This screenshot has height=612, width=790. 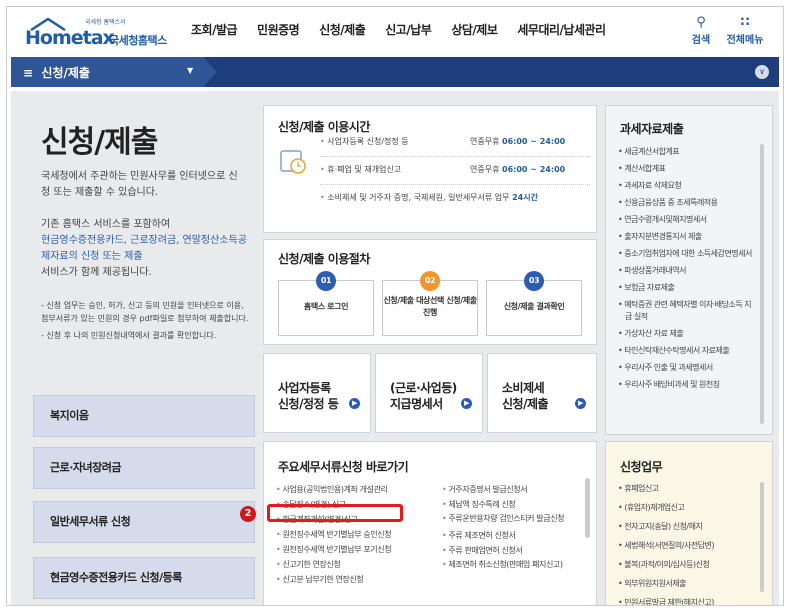 I want to click on all-menu-label: 전체메뉴, so click(x=745, y=40).